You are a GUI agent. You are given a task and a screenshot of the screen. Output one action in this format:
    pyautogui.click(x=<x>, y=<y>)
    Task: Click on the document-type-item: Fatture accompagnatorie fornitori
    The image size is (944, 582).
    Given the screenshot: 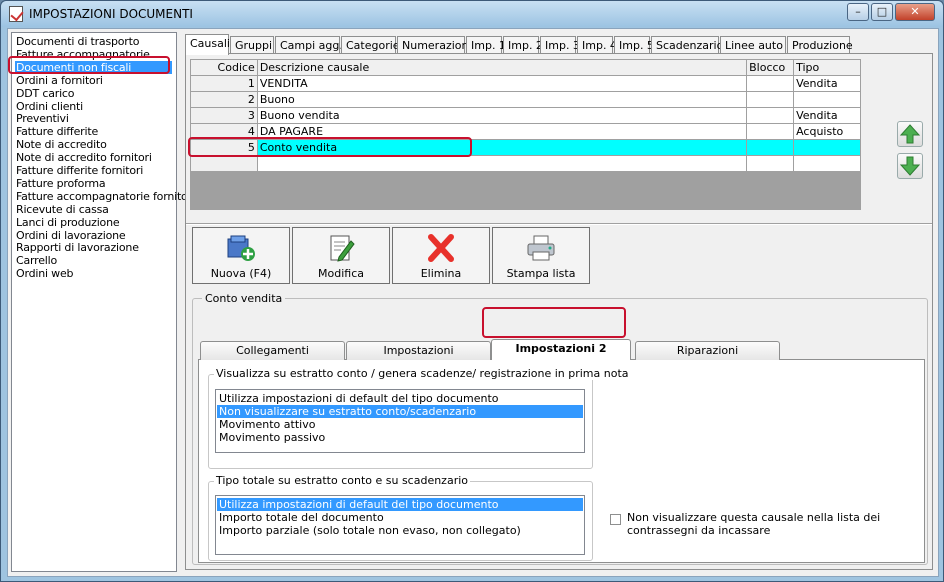 What is the action you would take?
    pyautogui.click(x=105, y=196)
    